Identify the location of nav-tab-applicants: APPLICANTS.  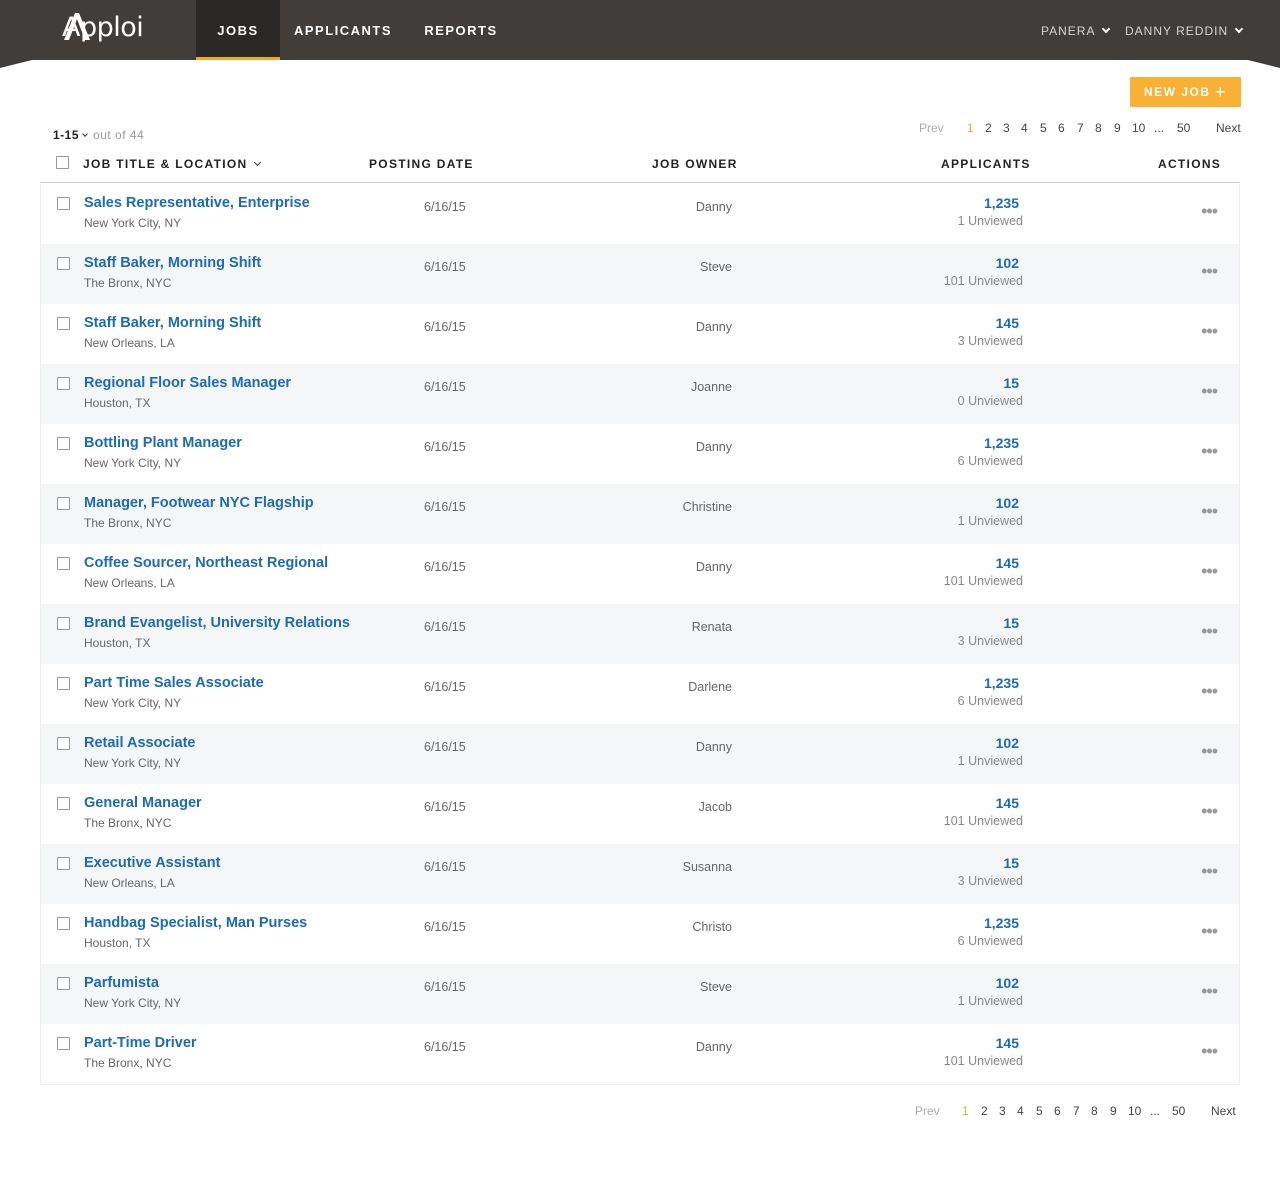
(343, 30).